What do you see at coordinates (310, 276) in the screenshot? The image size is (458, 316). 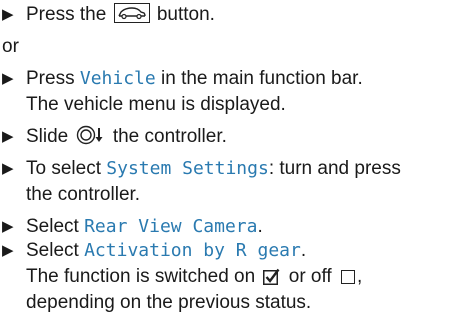 I see `step-result-text: or off` at bounding box center [310, 276].